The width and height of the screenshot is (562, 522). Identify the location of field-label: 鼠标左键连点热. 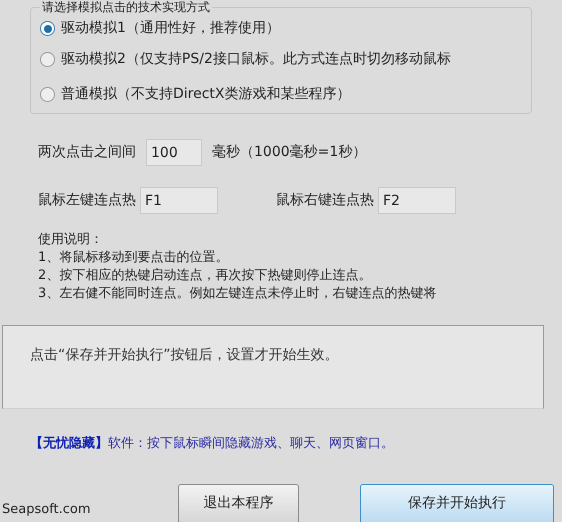
(87, 200).